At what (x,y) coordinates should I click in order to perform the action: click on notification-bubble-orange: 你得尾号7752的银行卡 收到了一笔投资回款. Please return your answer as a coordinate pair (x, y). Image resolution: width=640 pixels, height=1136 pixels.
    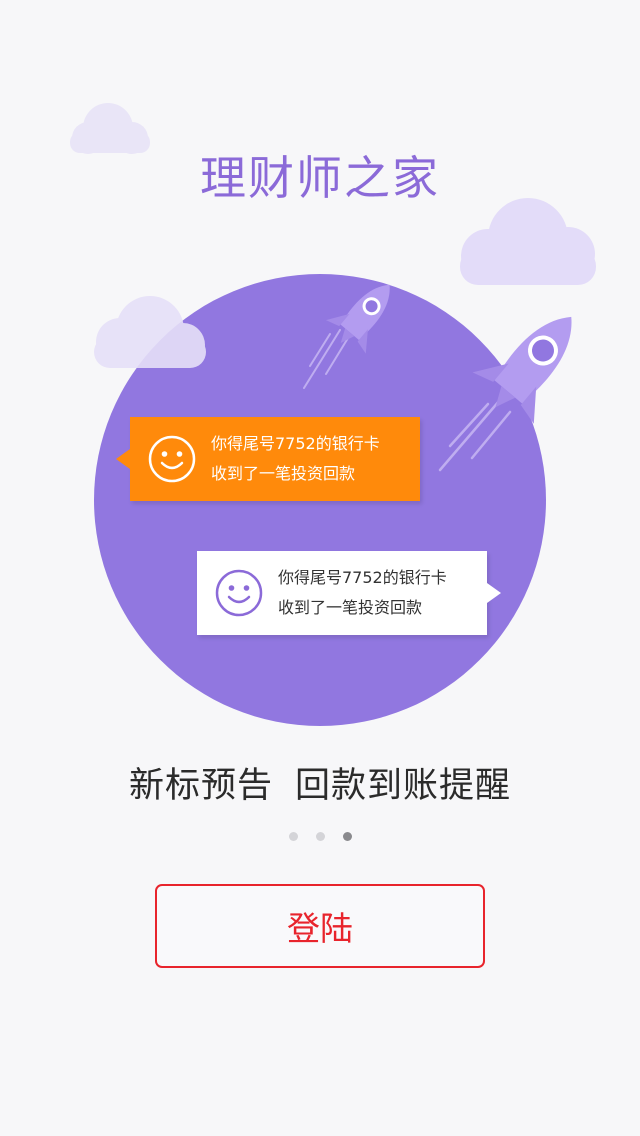
    Looking at the image, I should click on (268, 459).